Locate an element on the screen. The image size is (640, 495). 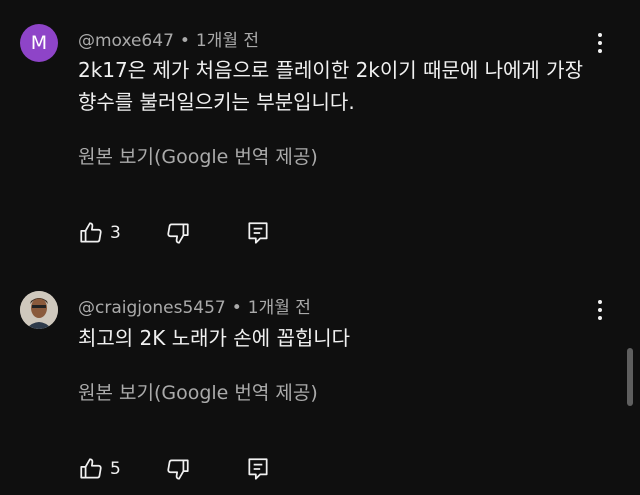
avatar is located at coordinates (39, 310).